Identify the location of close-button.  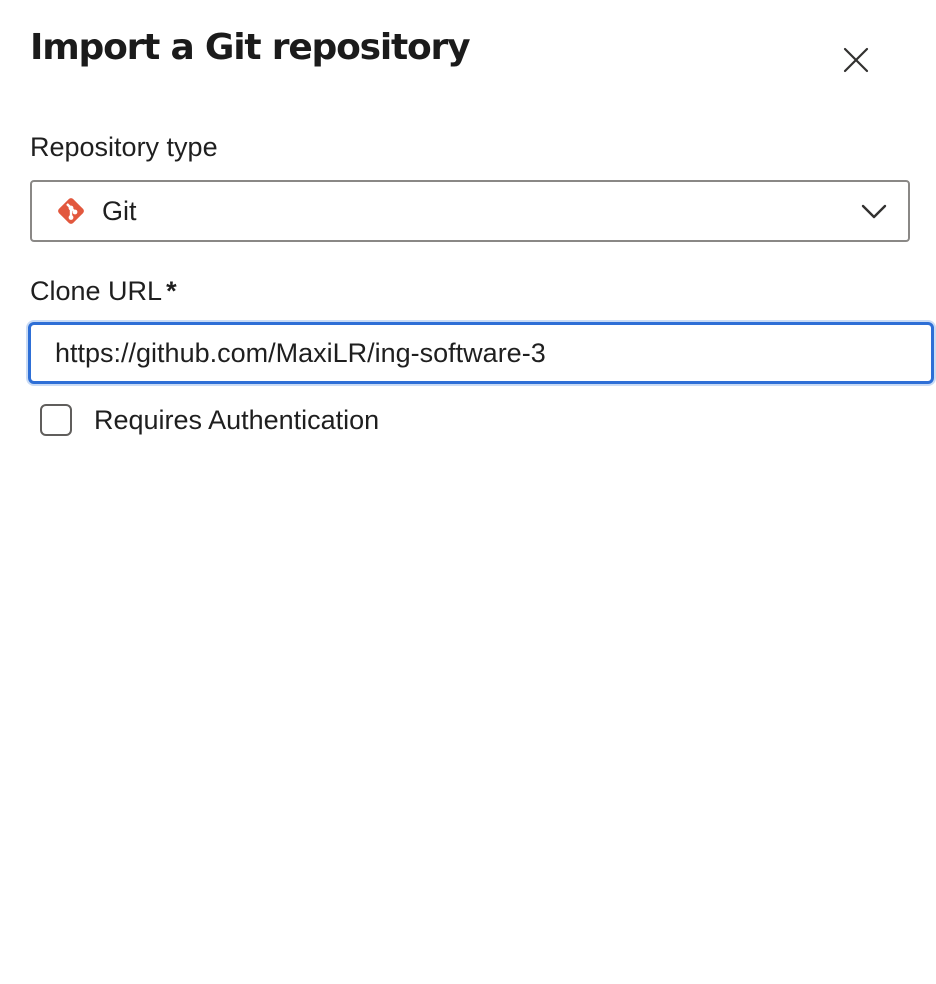
(856, 60).